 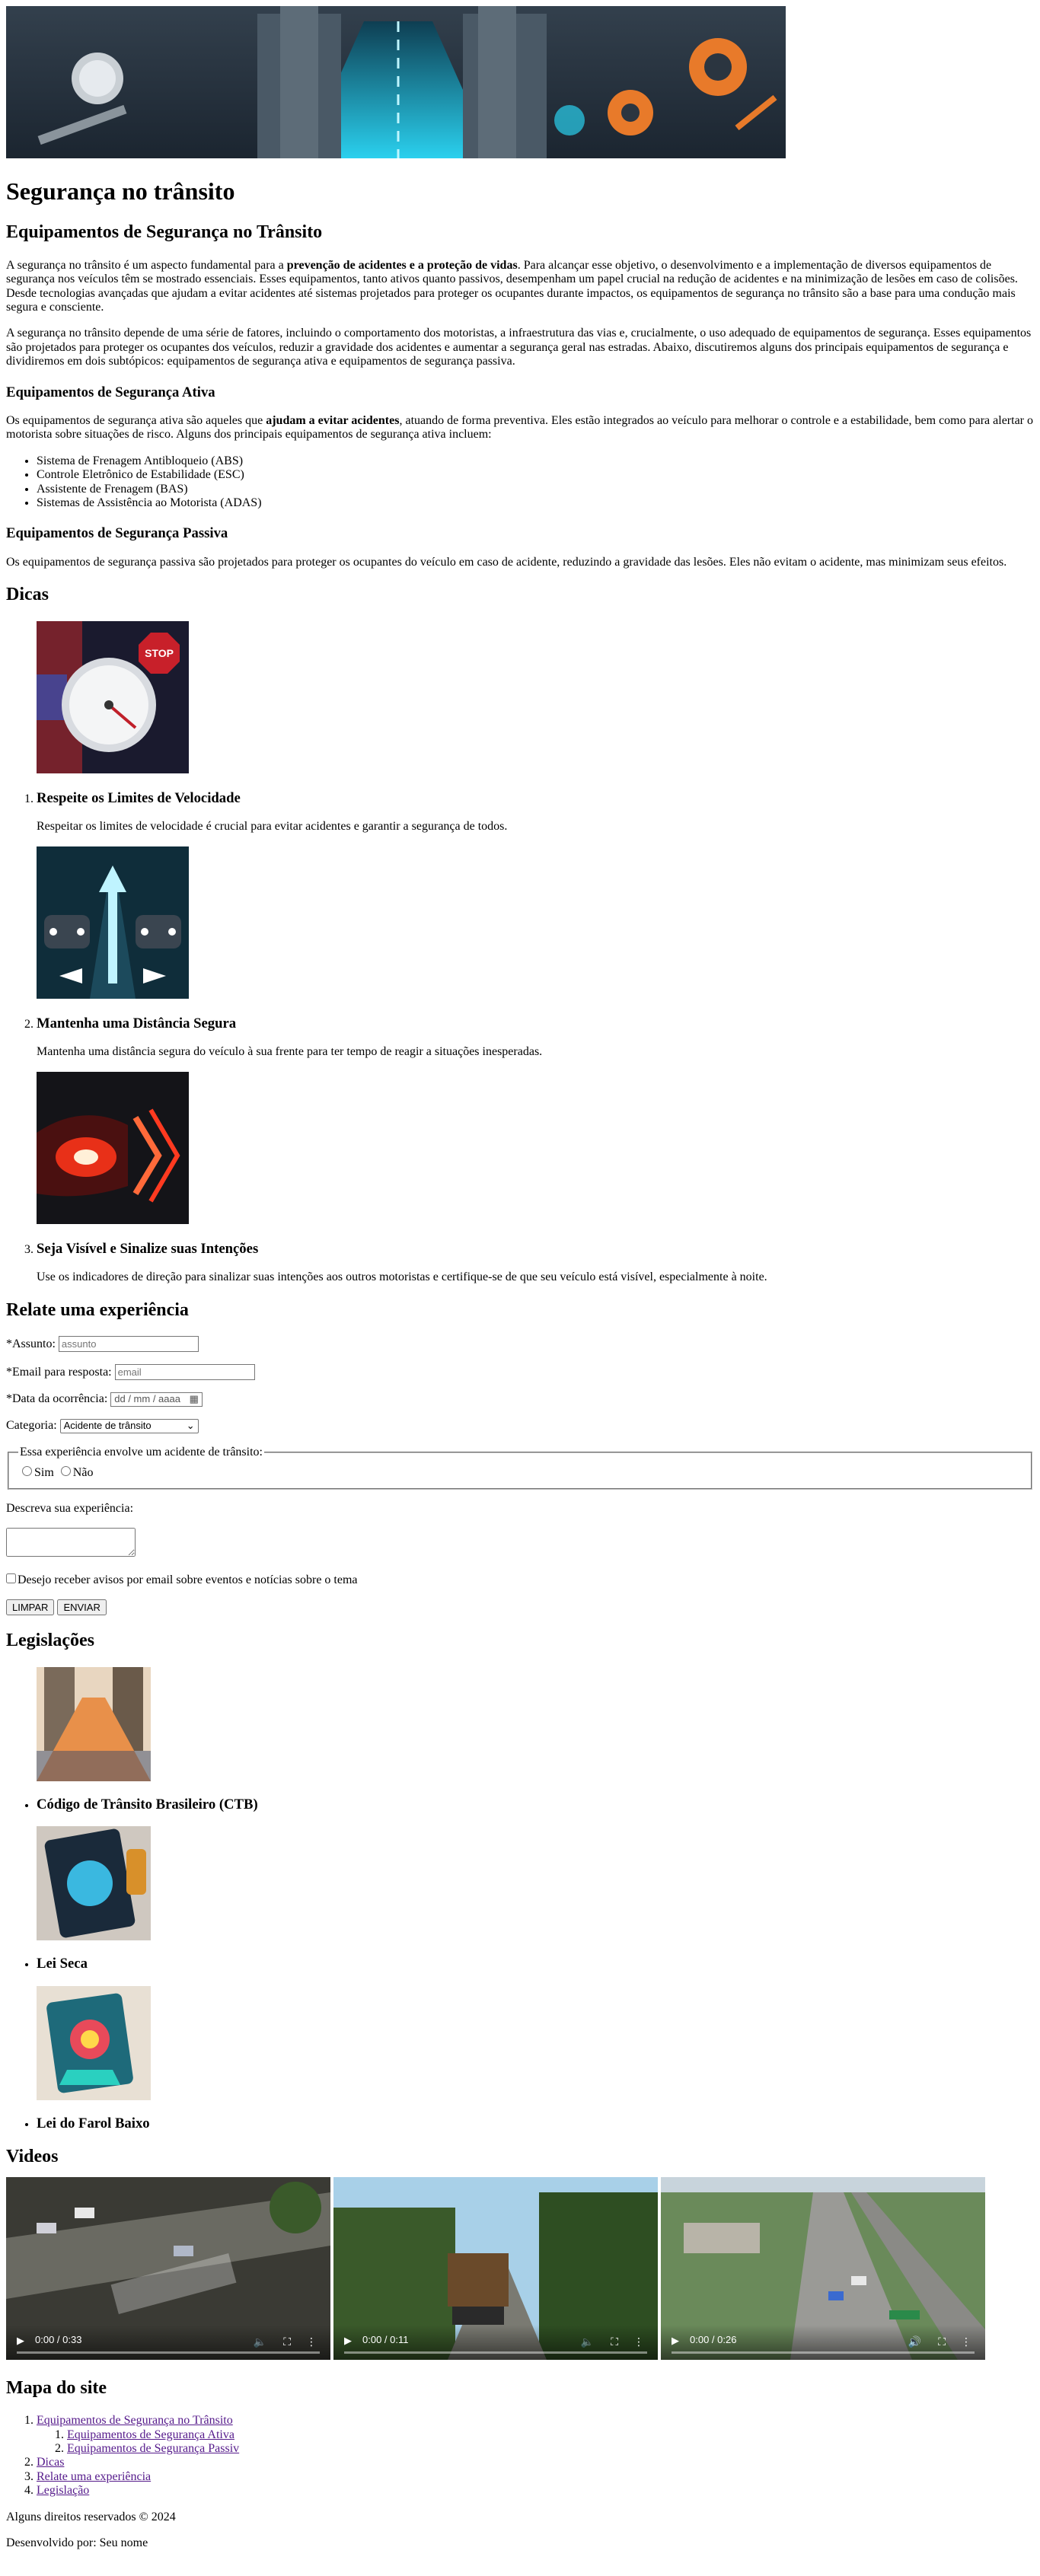 I want to click on video-player: ▶ 0:00 / 0:33 🔈 ⛶ ⋮, so click(x=168, y=2268).